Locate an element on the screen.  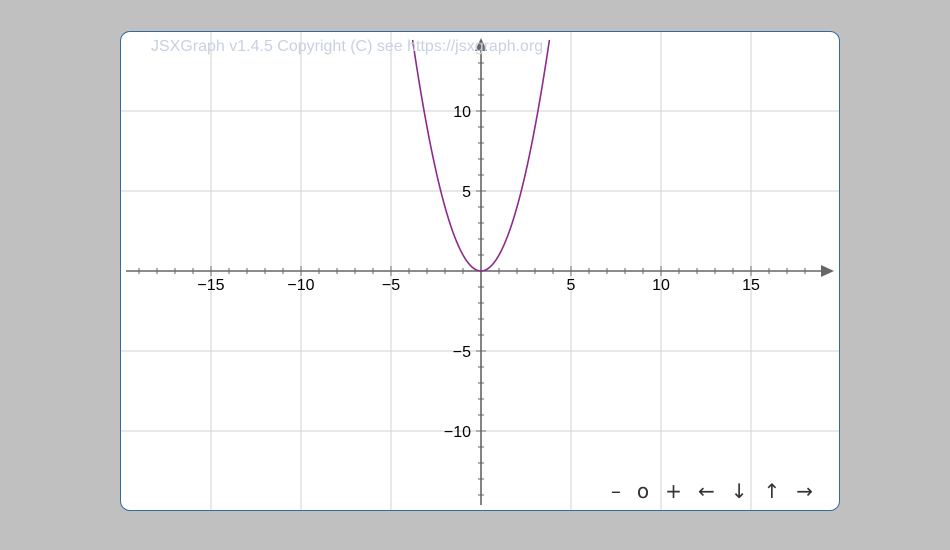
y-tick-label: −5 is located at coordinates (462, 352).